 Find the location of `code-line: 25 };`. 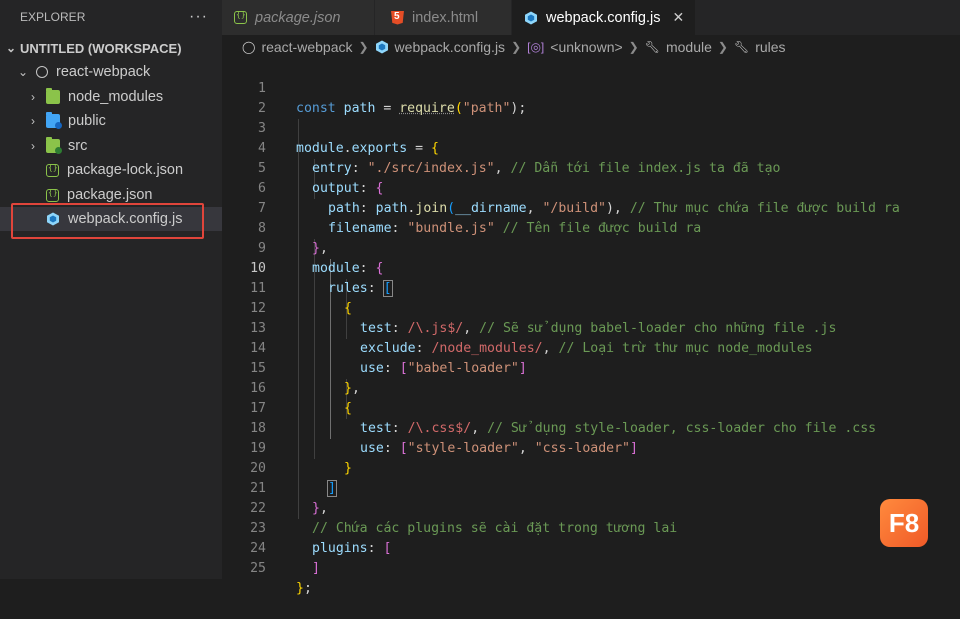

code-line: 25 }; is located at coordinates (267, 567).